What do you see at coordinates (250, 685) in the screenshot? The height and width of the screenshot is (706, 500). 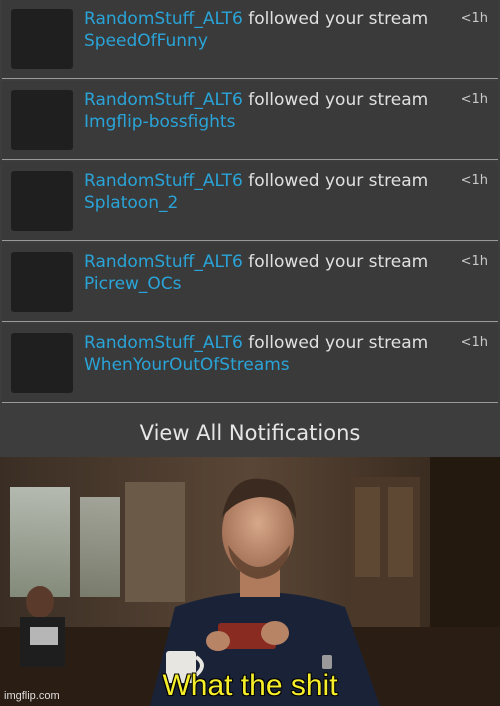 I see `meme-caption: What the shit` at bounding box center [250, 685].